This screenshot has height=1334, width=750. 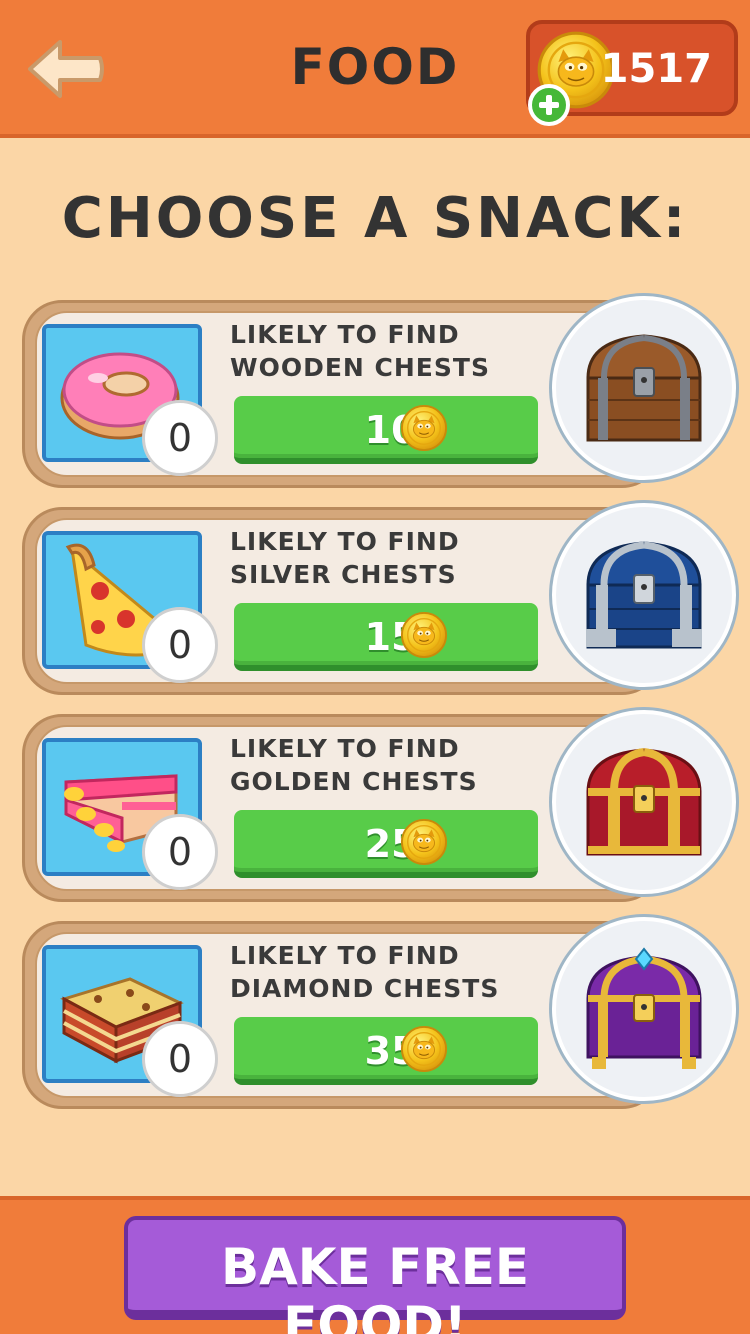 I want to click on add-coins-button, so click(x=549, y=105).